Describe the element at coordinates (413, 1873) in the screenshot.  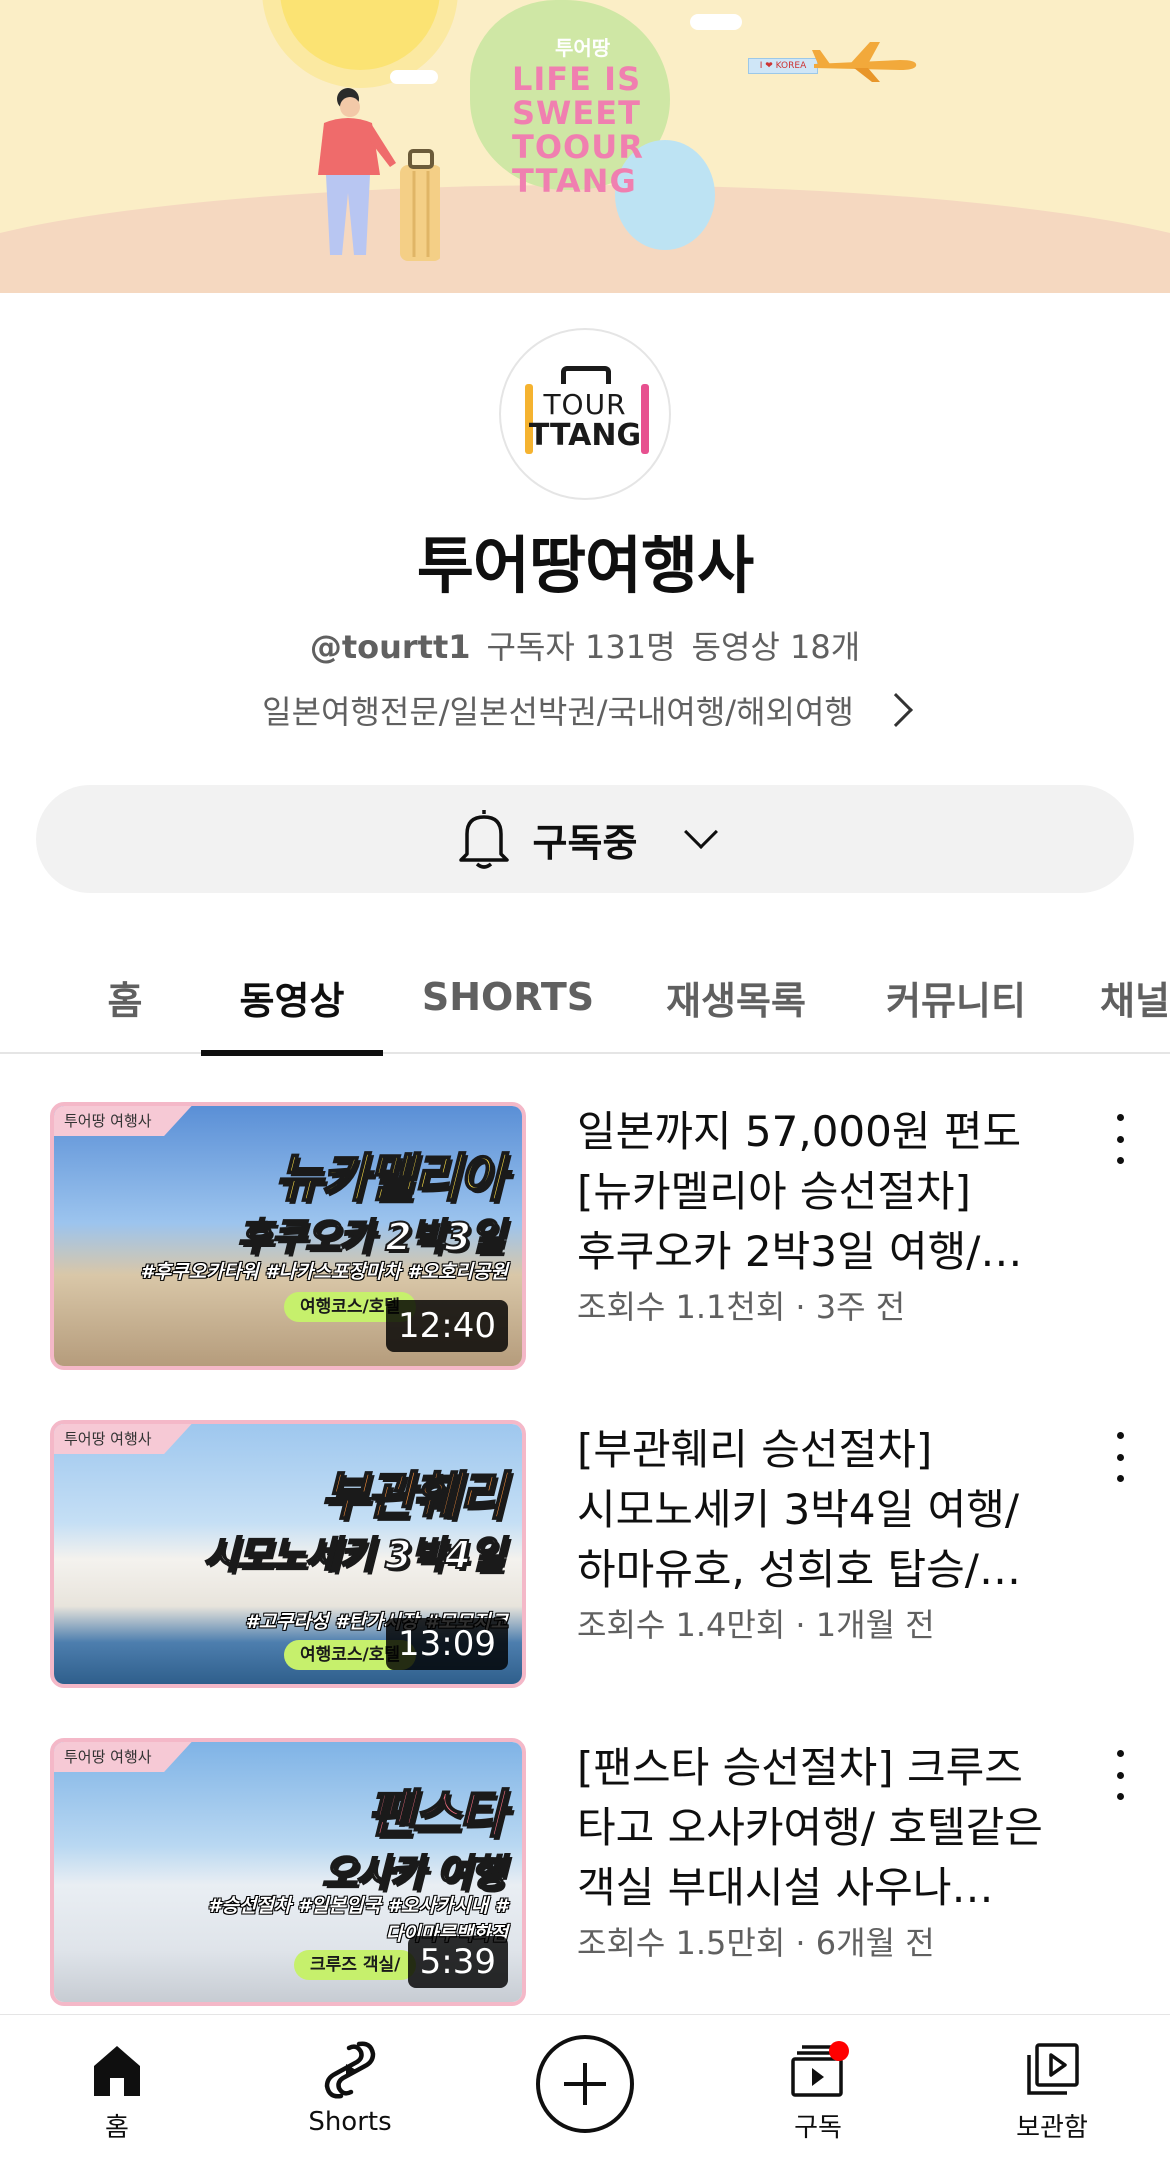
I see `thumbnail-subtitle: 오사카 여행` at that location.